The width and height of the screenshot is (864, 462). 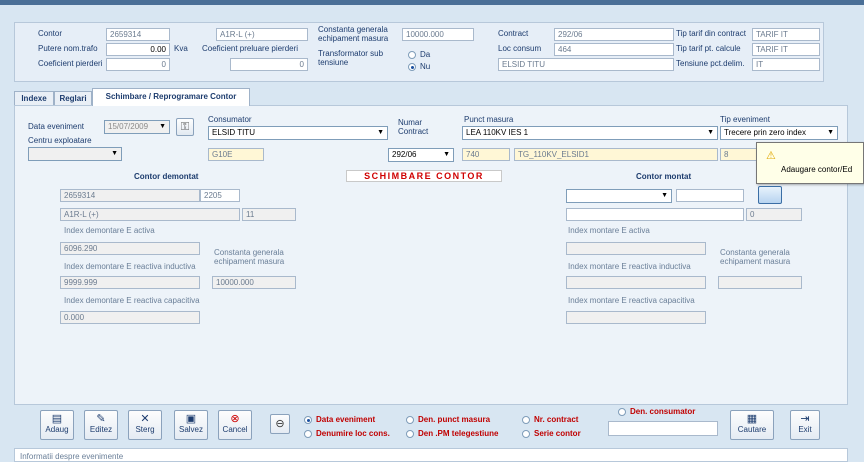 What do you see at coordinates (262, 34) in the screenshot?
I see `contor-type-field: A1R-L (+)` at bounding box center [262, 34].